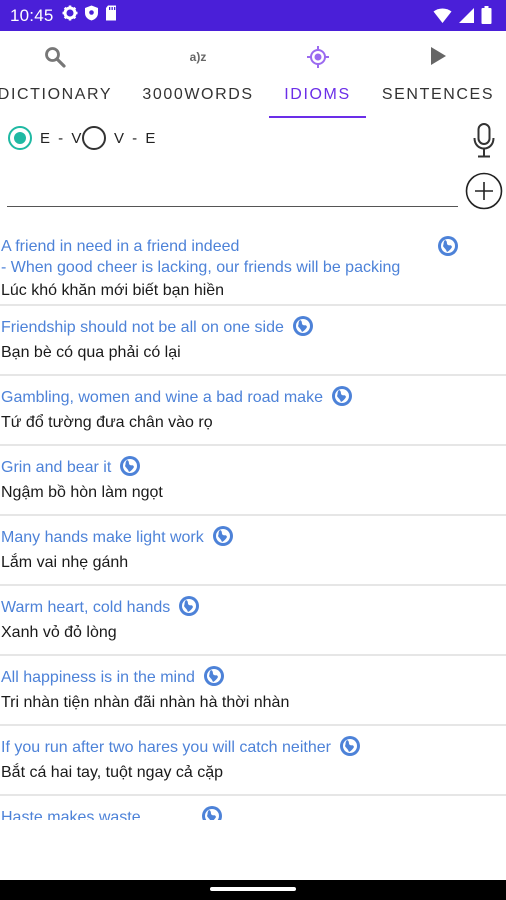 The height and width of the screenshot is (900, 506). I want to click on direction-selector: E - V V - E, so click(253, 140).